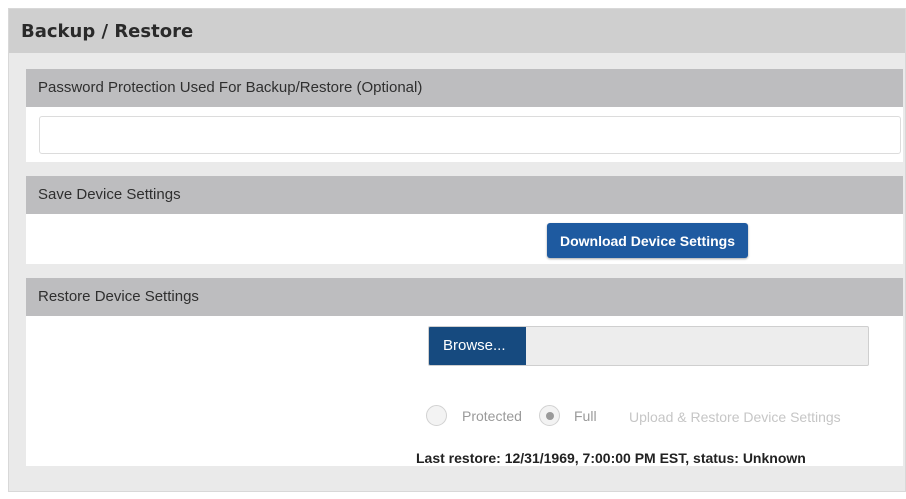 Image resolution: width=906 pixels, height=499 pixels. What do you see at coordinates (470, 135) in the screenshot?
I see `backup-password-input` at bounding box center [470, 135].